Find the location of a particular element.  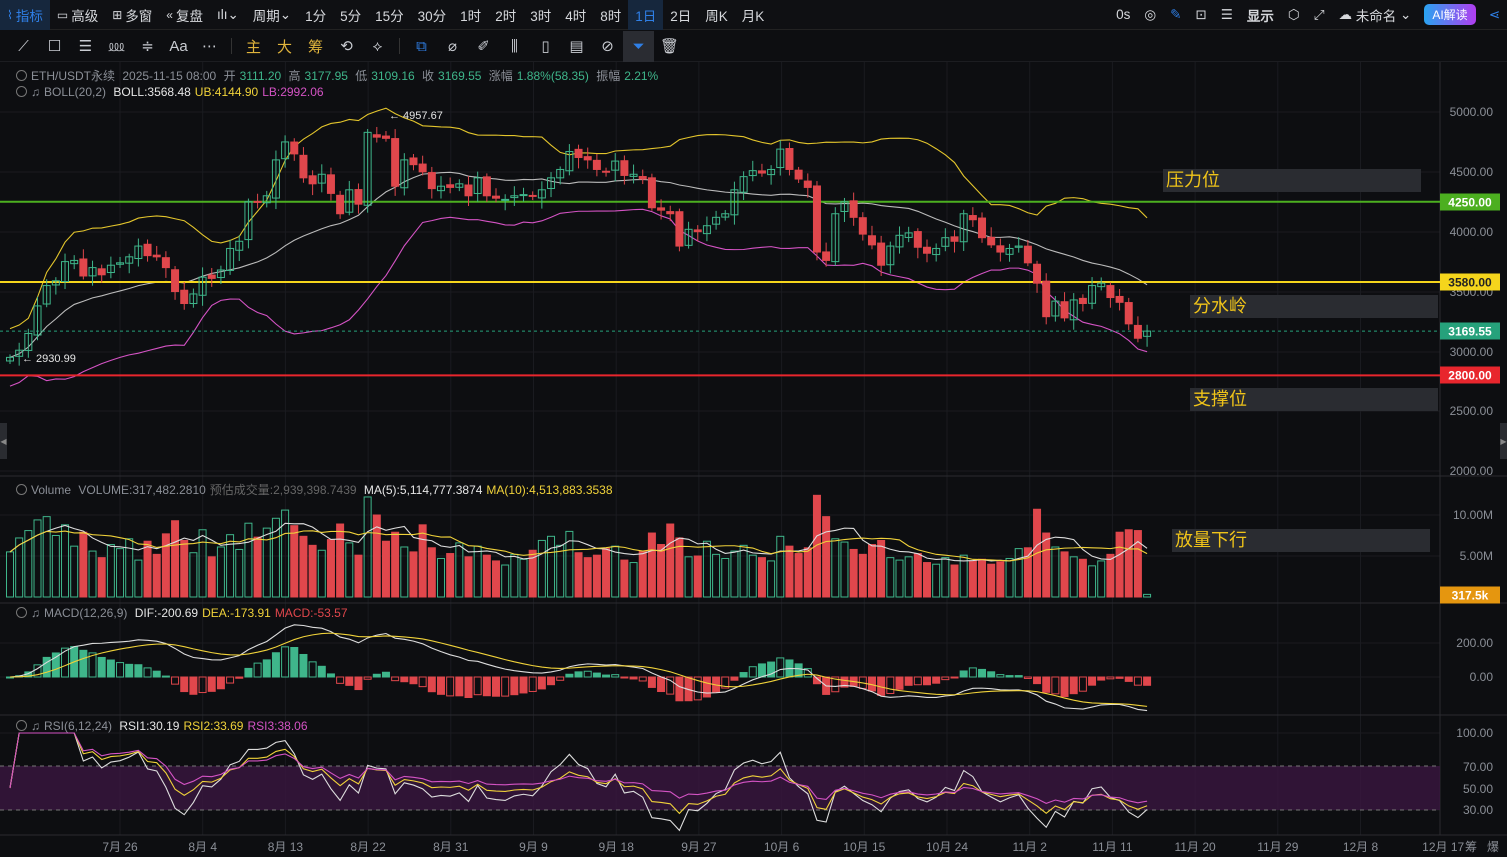

axis-label: 70.00 is located at coordinates (1477, 767).